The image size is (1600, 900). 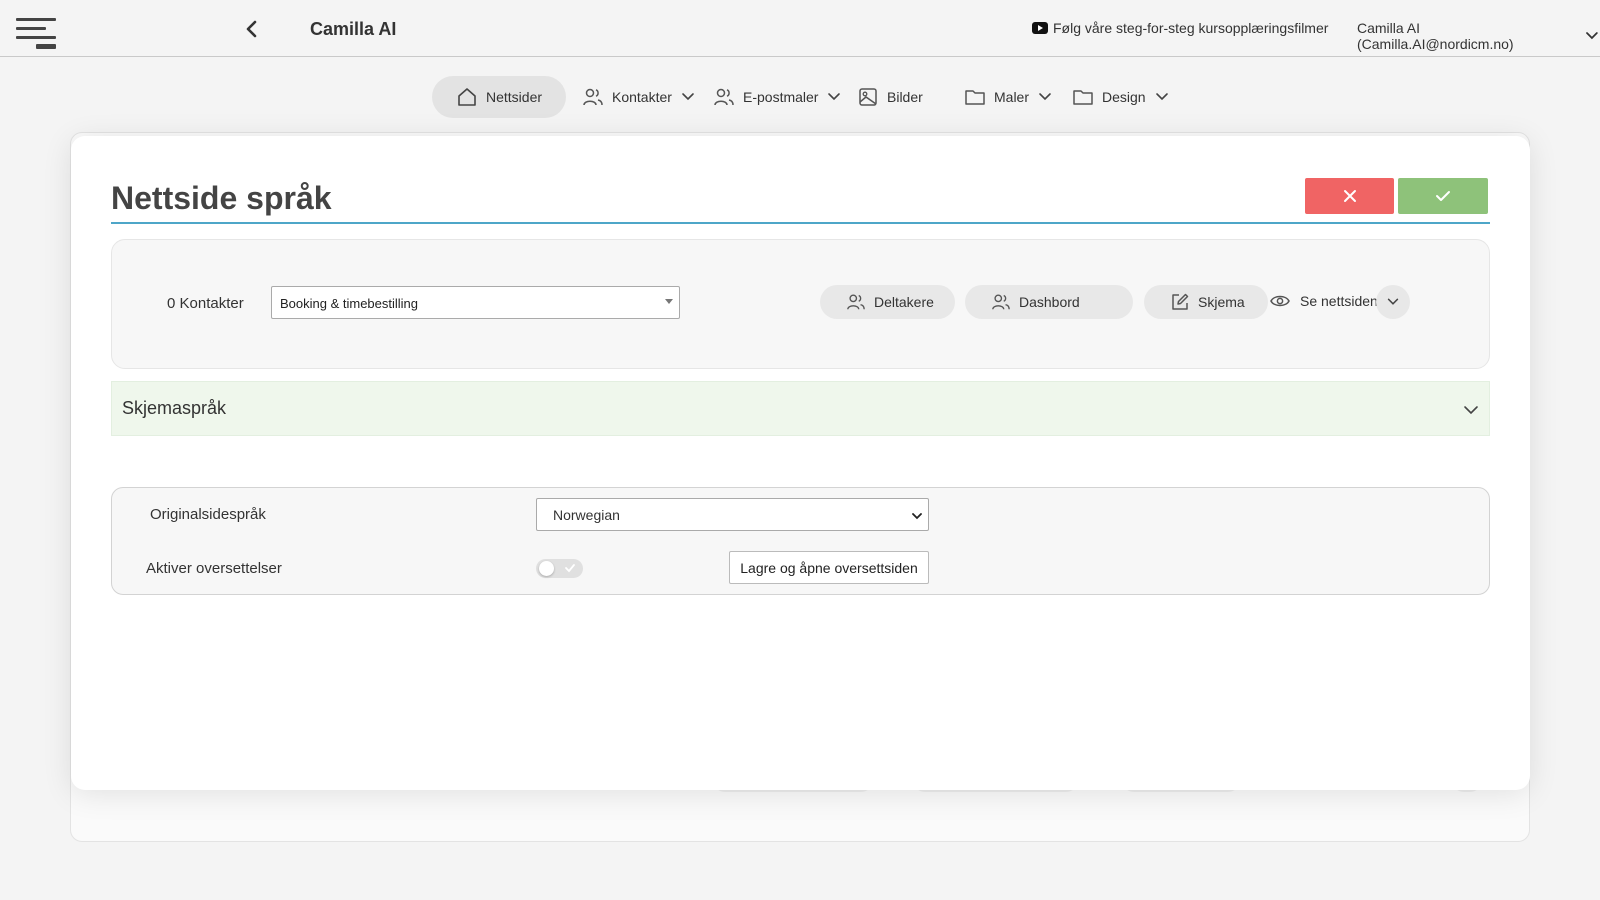 What do you see at coordinates (1180, 301) in the screenshot?
I see `edit-icon` at bounding box center [1180, 301].